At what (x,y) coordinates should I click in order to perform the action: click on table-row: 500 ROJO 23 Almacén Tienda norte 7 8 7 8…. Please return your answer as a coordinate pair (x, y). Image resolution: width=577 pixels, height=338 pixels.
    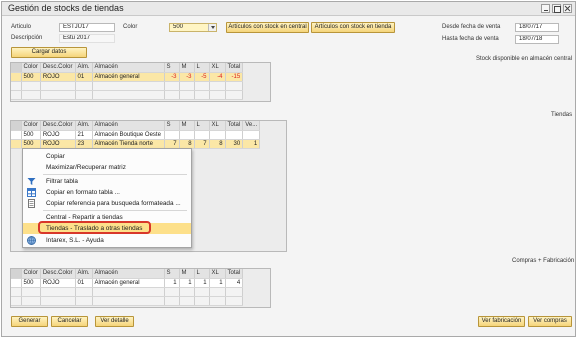
    Looking at the image, I should click on (136, 144).